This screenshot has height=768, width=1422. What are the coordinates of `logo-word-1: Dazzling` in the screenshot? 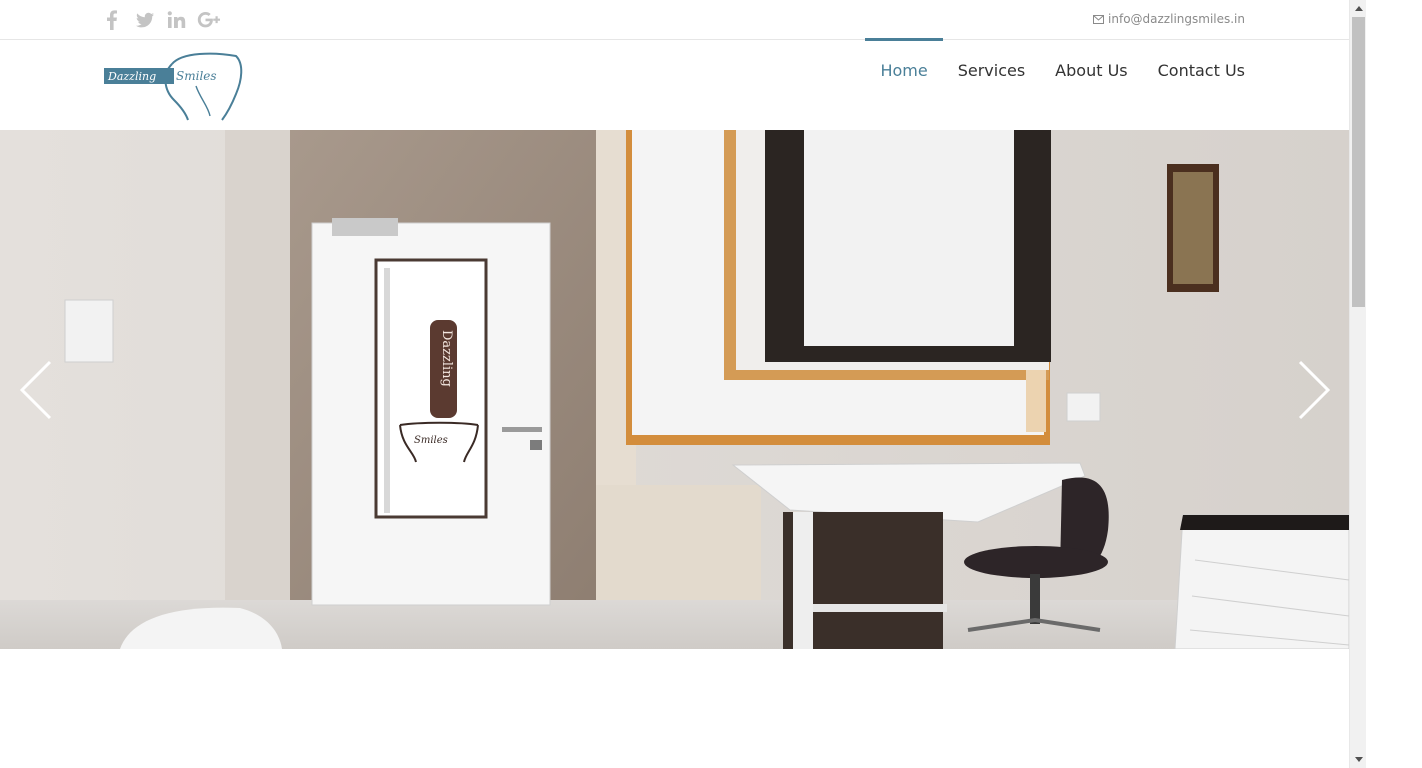 It's located at (131, 76).